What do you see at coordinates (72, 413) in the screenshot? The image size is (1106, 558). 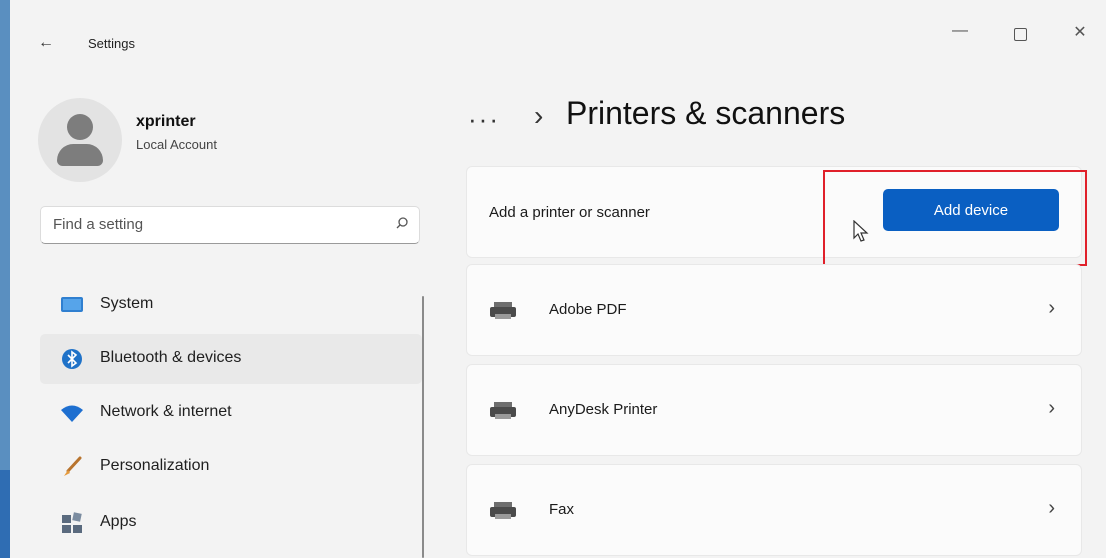 I see `wifi-icon` at bounding box center [72, 413].